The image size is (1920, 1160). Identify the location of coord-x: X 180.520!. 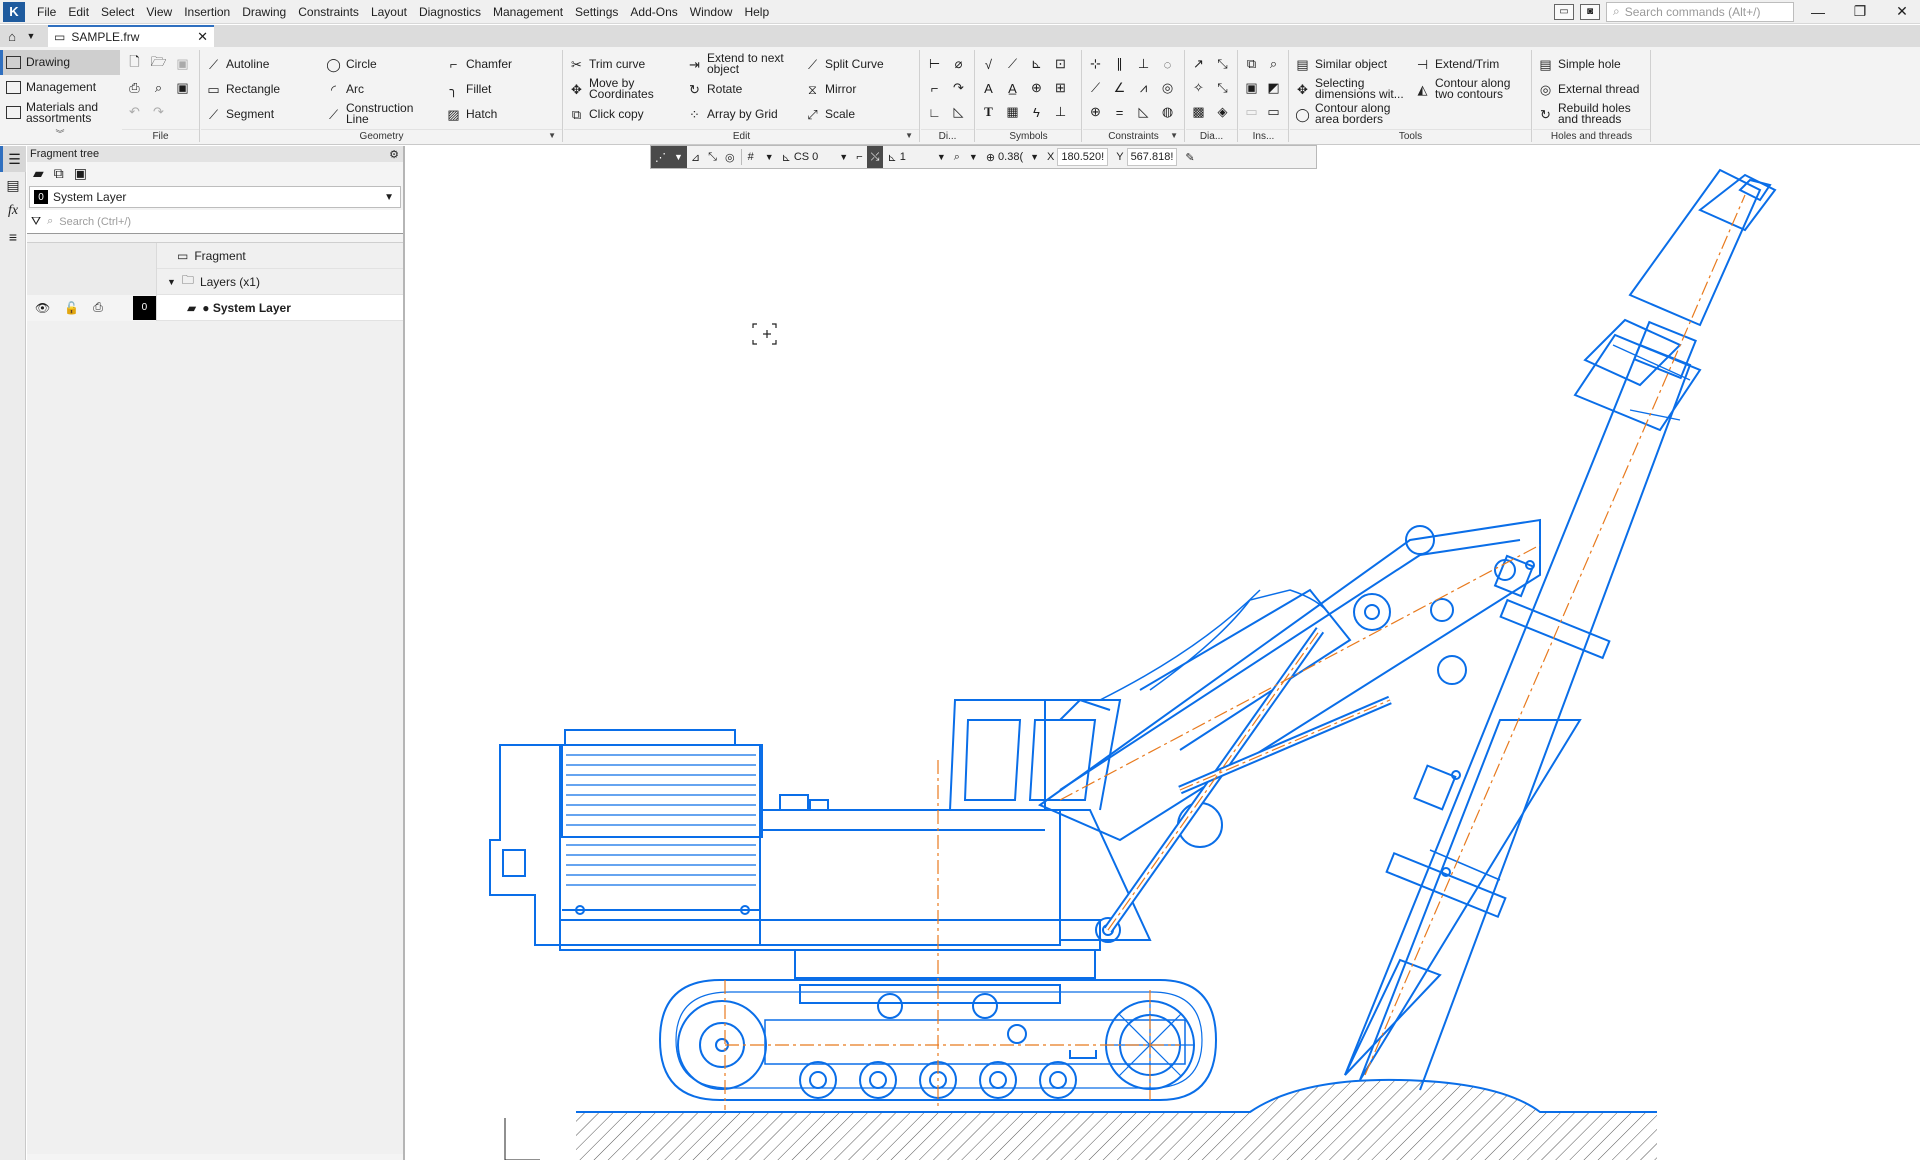
(1077, 157).